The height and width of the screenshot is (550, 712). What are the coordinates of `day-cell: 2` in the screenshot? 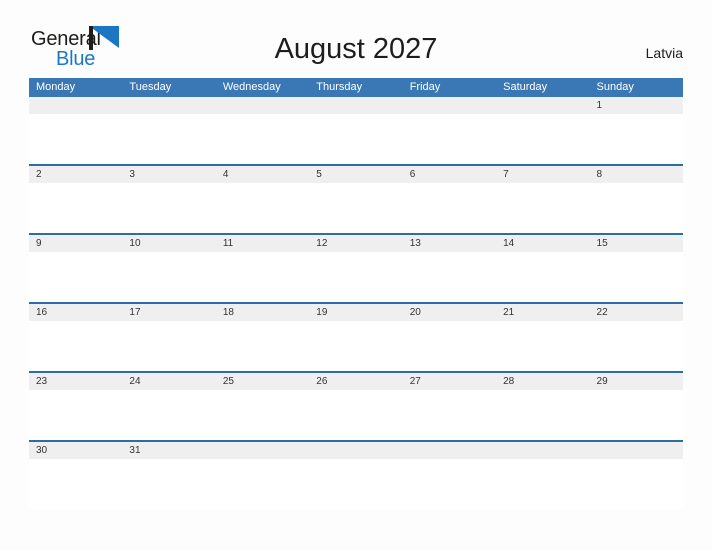 It's located at (75, 174).